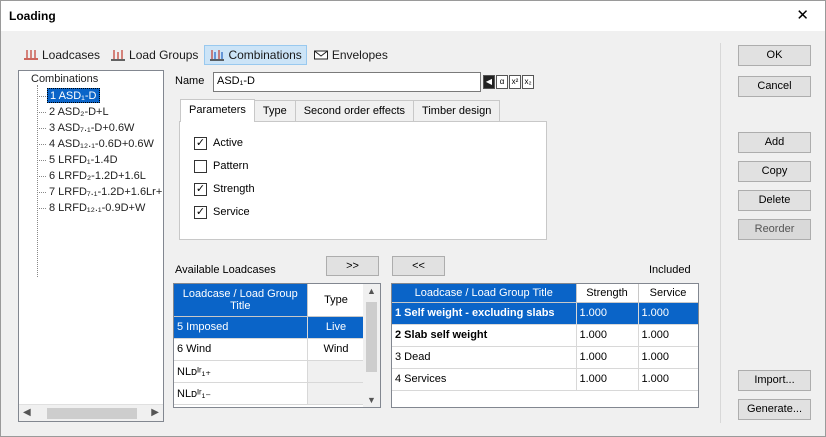  I want to click on included-title-cell: 2 Slab self weight, so click(484, 335).